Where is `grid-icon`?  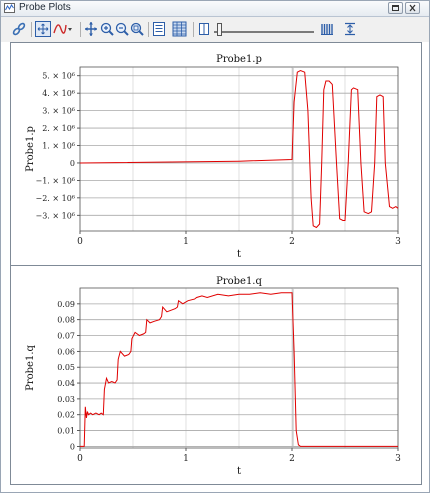
grid-icon is located at coordinates (327, 29).